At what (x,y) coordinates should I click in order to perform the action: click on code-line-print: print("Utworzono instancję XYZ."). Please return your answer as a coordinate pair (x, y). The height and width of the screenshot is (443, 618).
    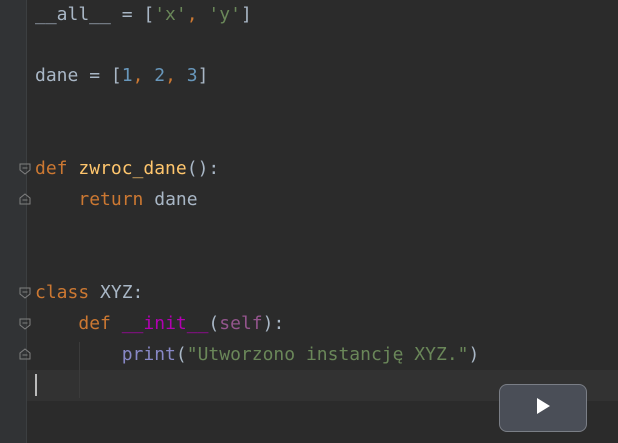
    Looking at the image, I should click on (257, 354).